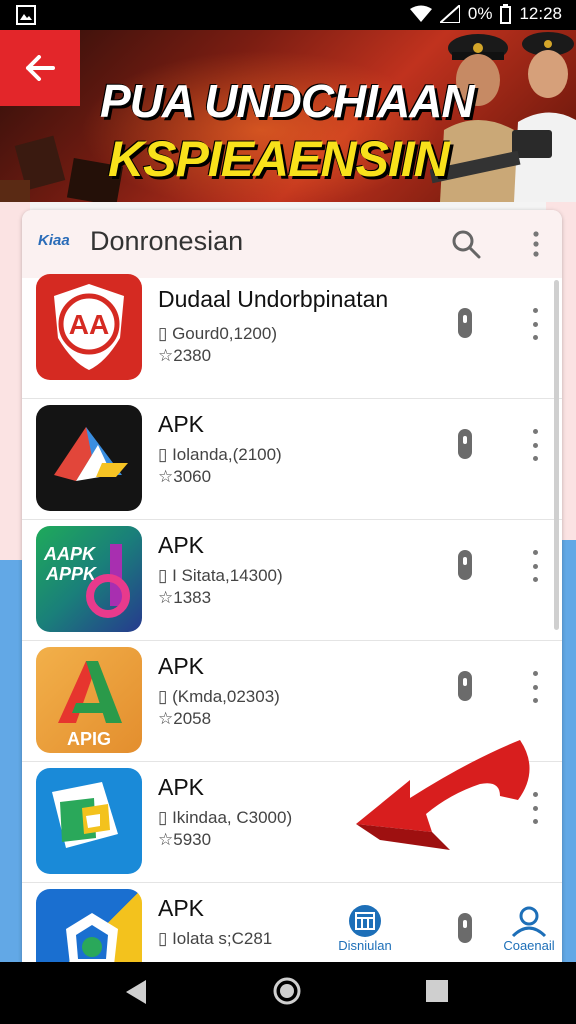 The height and width of the screenshot is (1024, 576). Describe the element at coordinates (220, 575) in the screenshot. I see `app-meta: ▯ I Sitata,14300)` at that location.